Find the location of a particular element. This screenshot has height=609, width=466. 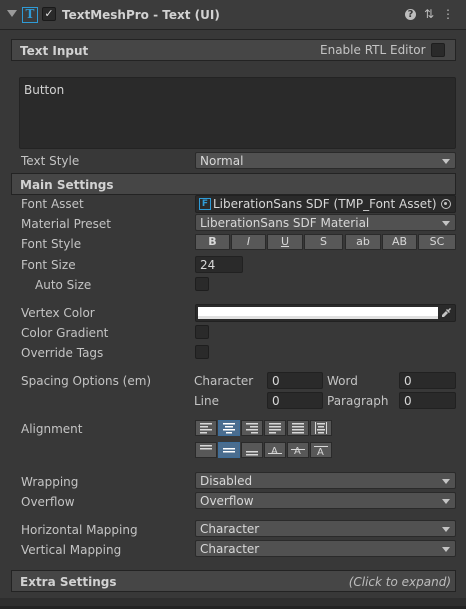

wrapping-label: Wrapping is located at coordinates (50, 482).